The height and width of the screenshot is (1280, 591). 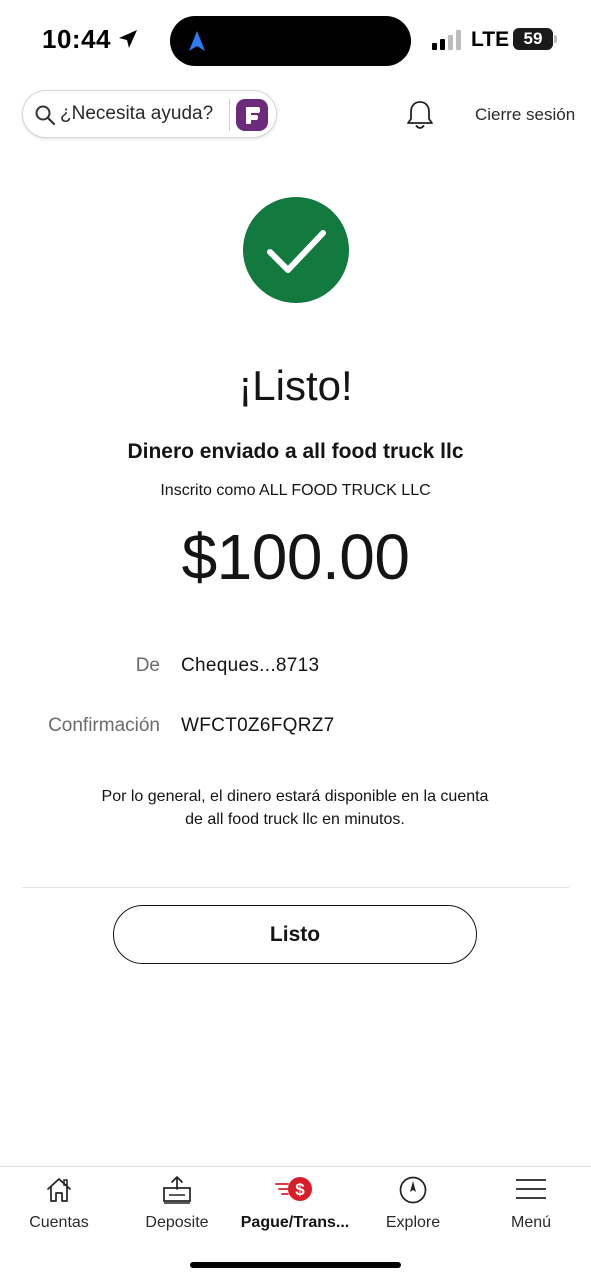 I want to click on confirmation-label: Confirmación, so click(x=104, y=725).